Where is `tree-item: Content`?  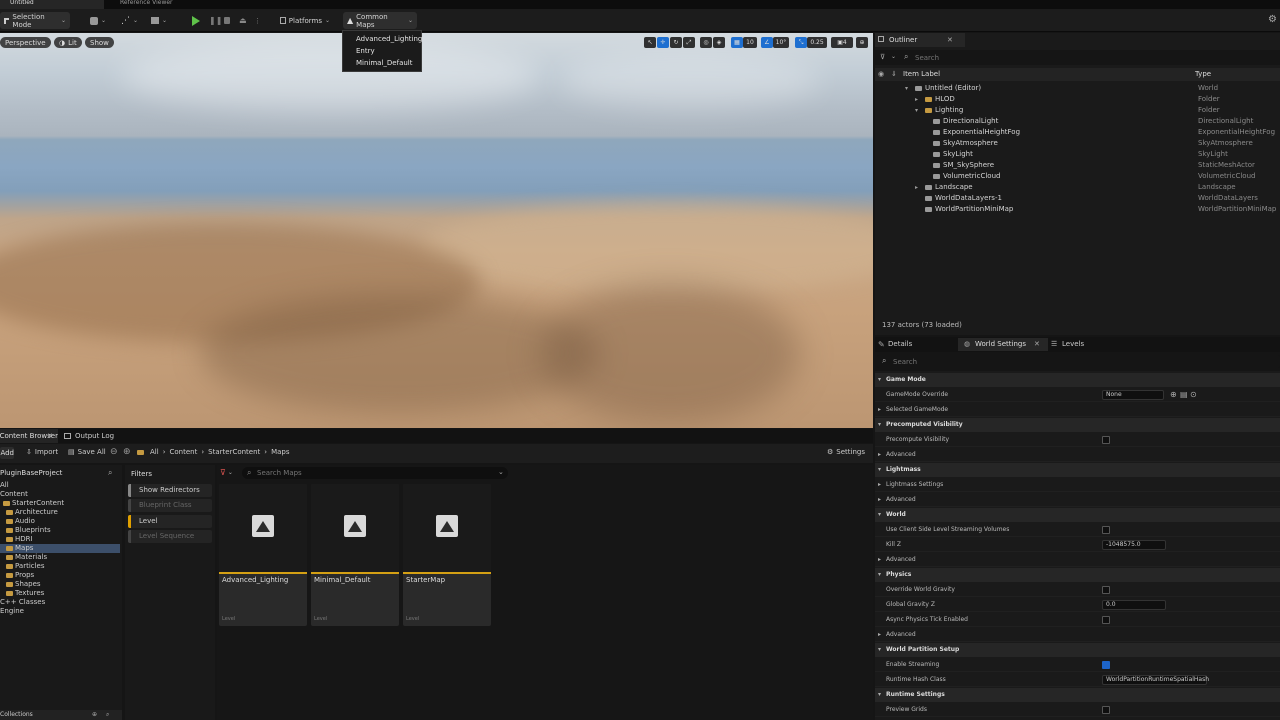
tree-item: Content is located at coordinates (60, 494).